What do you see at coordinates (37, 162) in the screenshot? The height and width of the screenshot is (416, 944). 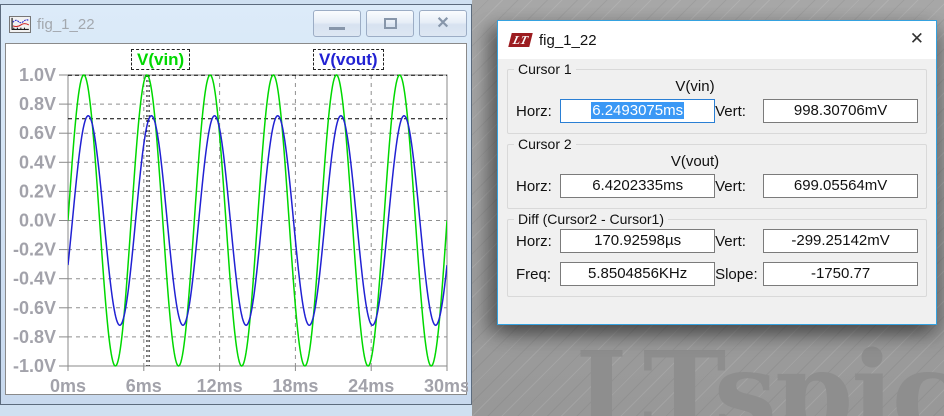 I see `svg-text: 0.4V` at bounding box center [37, 162].